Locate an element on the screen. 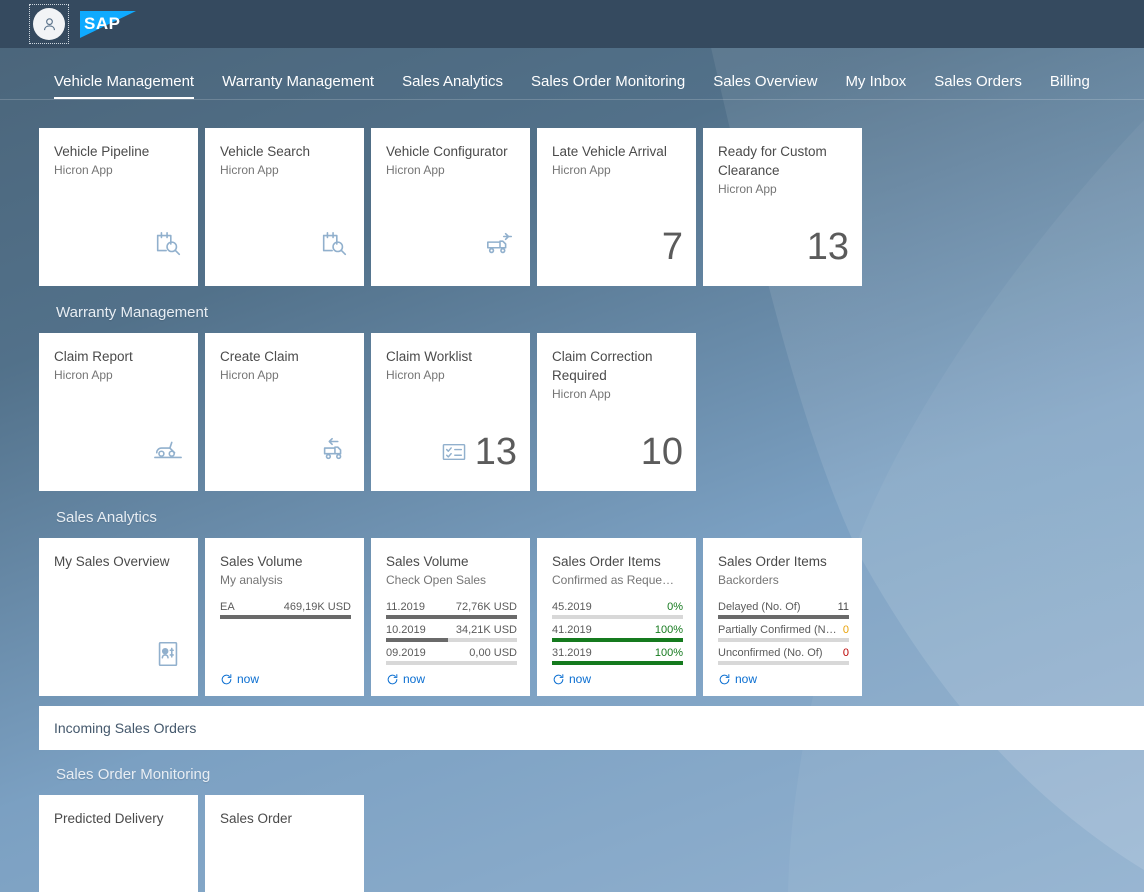  comparison-label: 11.2019 is located at coordinates (405, 607).